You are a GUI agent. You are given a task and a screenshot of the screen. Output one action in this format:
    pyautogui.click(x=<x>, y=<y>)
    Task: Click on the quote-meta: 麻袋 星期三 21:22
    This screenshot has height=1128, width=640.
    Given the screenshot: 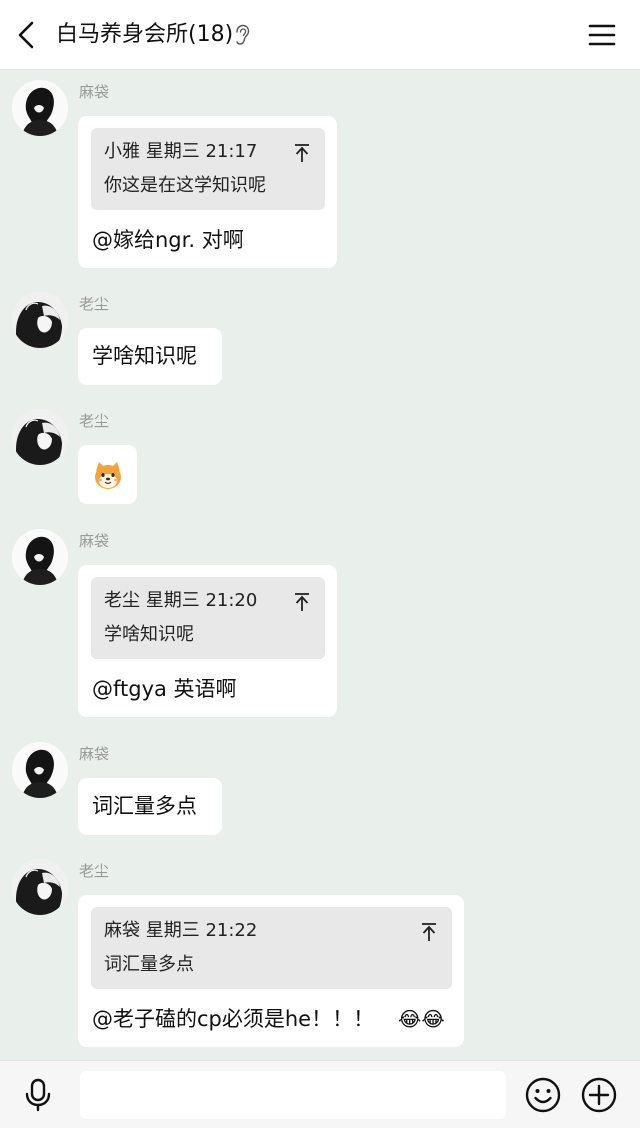 What is the action you would take?
    pyautogui.click(x=181, y=930)
    